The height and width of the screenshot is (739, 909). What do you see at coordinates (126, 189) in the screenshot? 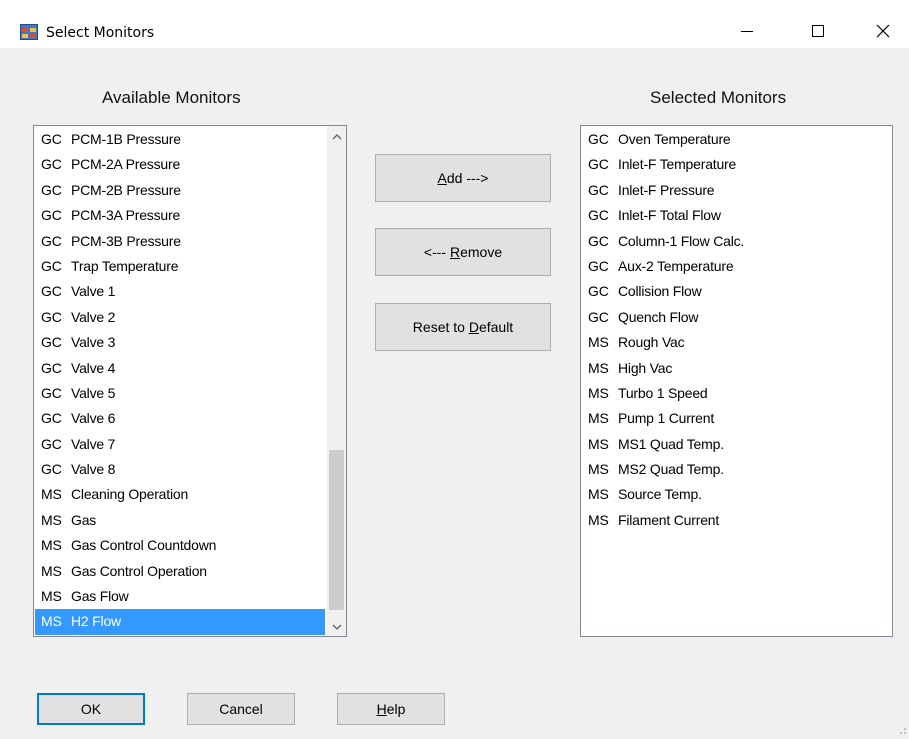
I see `item-name: PCM-2B Pressure` at bounding box center [126, 189].